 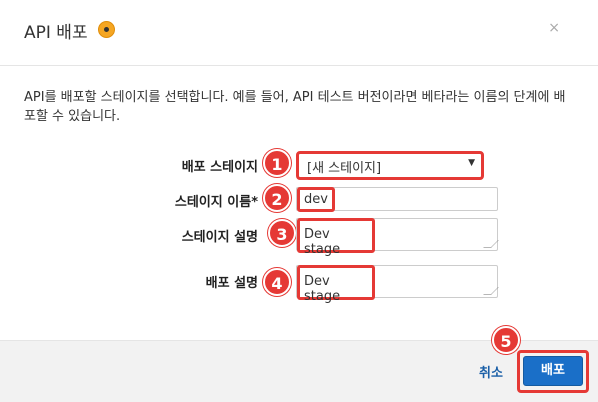 What do you see at coordinates (506, 340) in the screenshot?
I see `step-badge-5: 5` at bounding box center [506, 340].